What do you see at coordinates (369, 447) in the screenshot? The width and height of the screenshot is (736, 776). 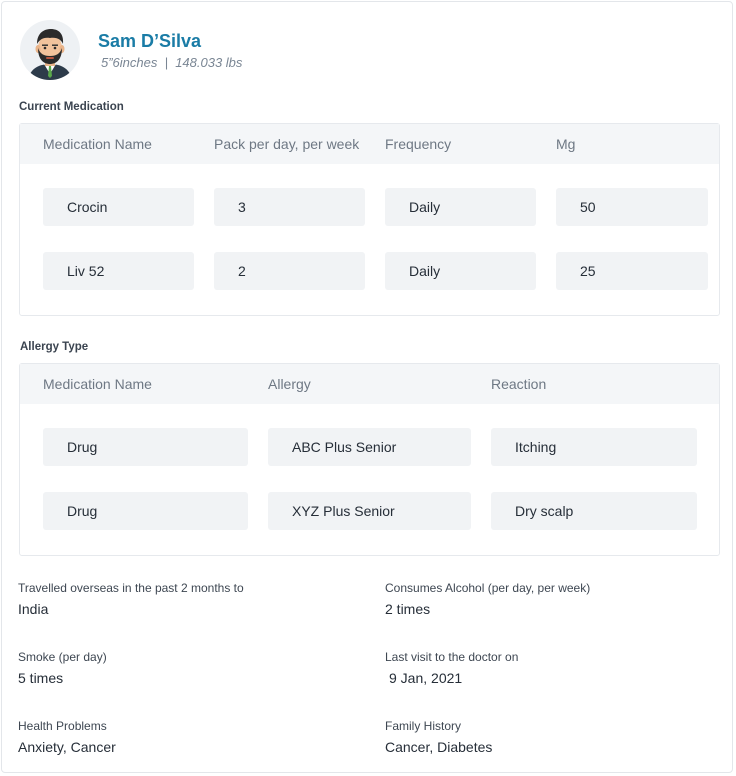 I see `allergy-cell: ABC Plus Senior` at bounding box center [369, 447].